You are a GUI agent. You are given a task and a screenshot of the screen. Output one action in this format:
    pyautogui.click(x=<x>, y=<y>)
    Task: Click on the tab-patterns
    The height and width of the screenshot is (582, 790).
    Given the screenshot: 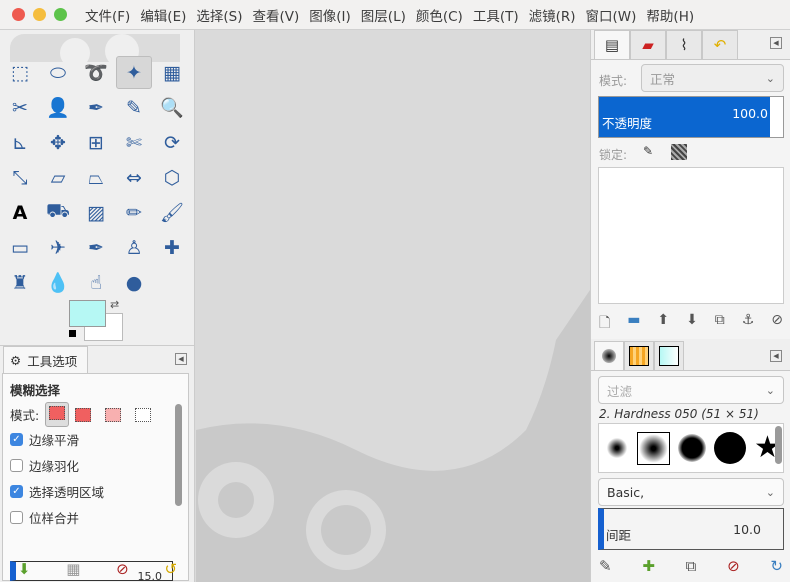 What is the action you would take?
    pyautogui.click(x=639, y=355)
    